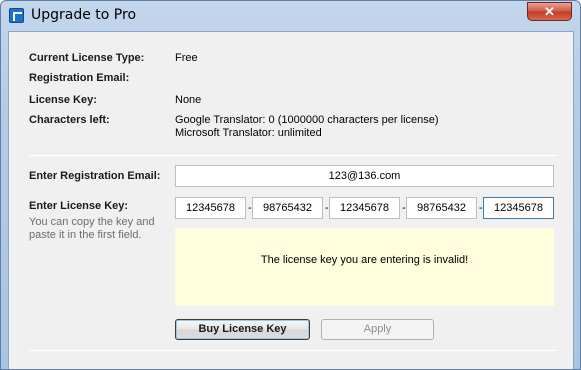  Describe the element at coordinates (377, 329) in the screenshot. I see `apply-button: Apply` at that location.